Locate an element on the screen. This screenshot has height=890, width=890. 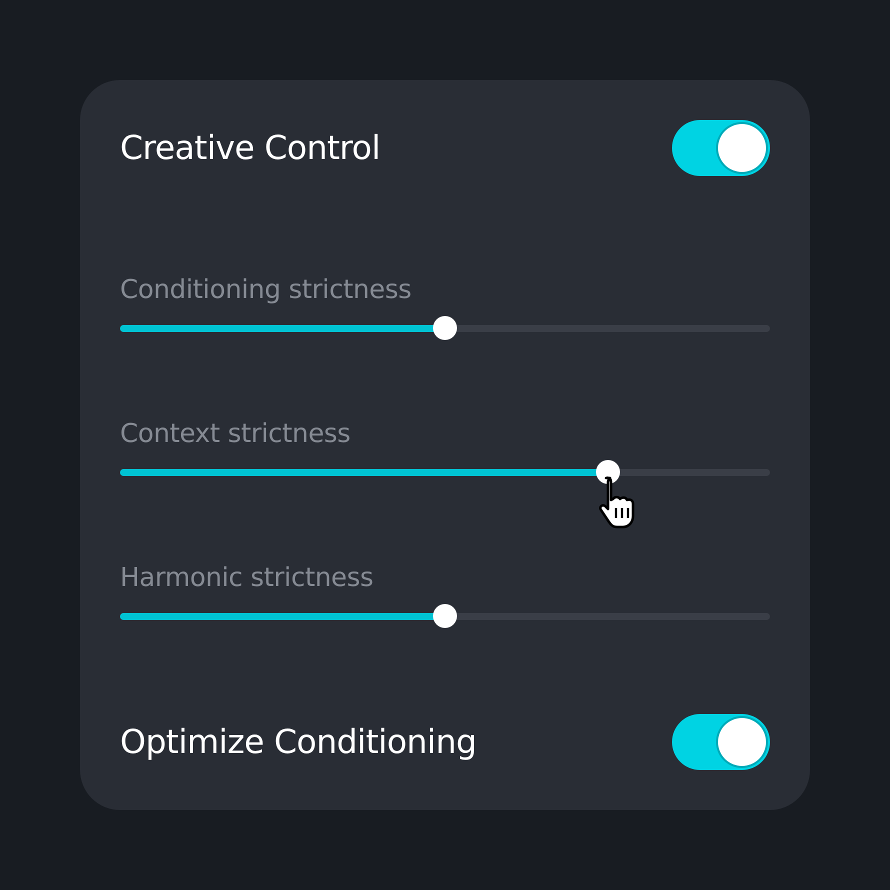
slider-label: Harmonic strictness is located at coordinates (247, 578).